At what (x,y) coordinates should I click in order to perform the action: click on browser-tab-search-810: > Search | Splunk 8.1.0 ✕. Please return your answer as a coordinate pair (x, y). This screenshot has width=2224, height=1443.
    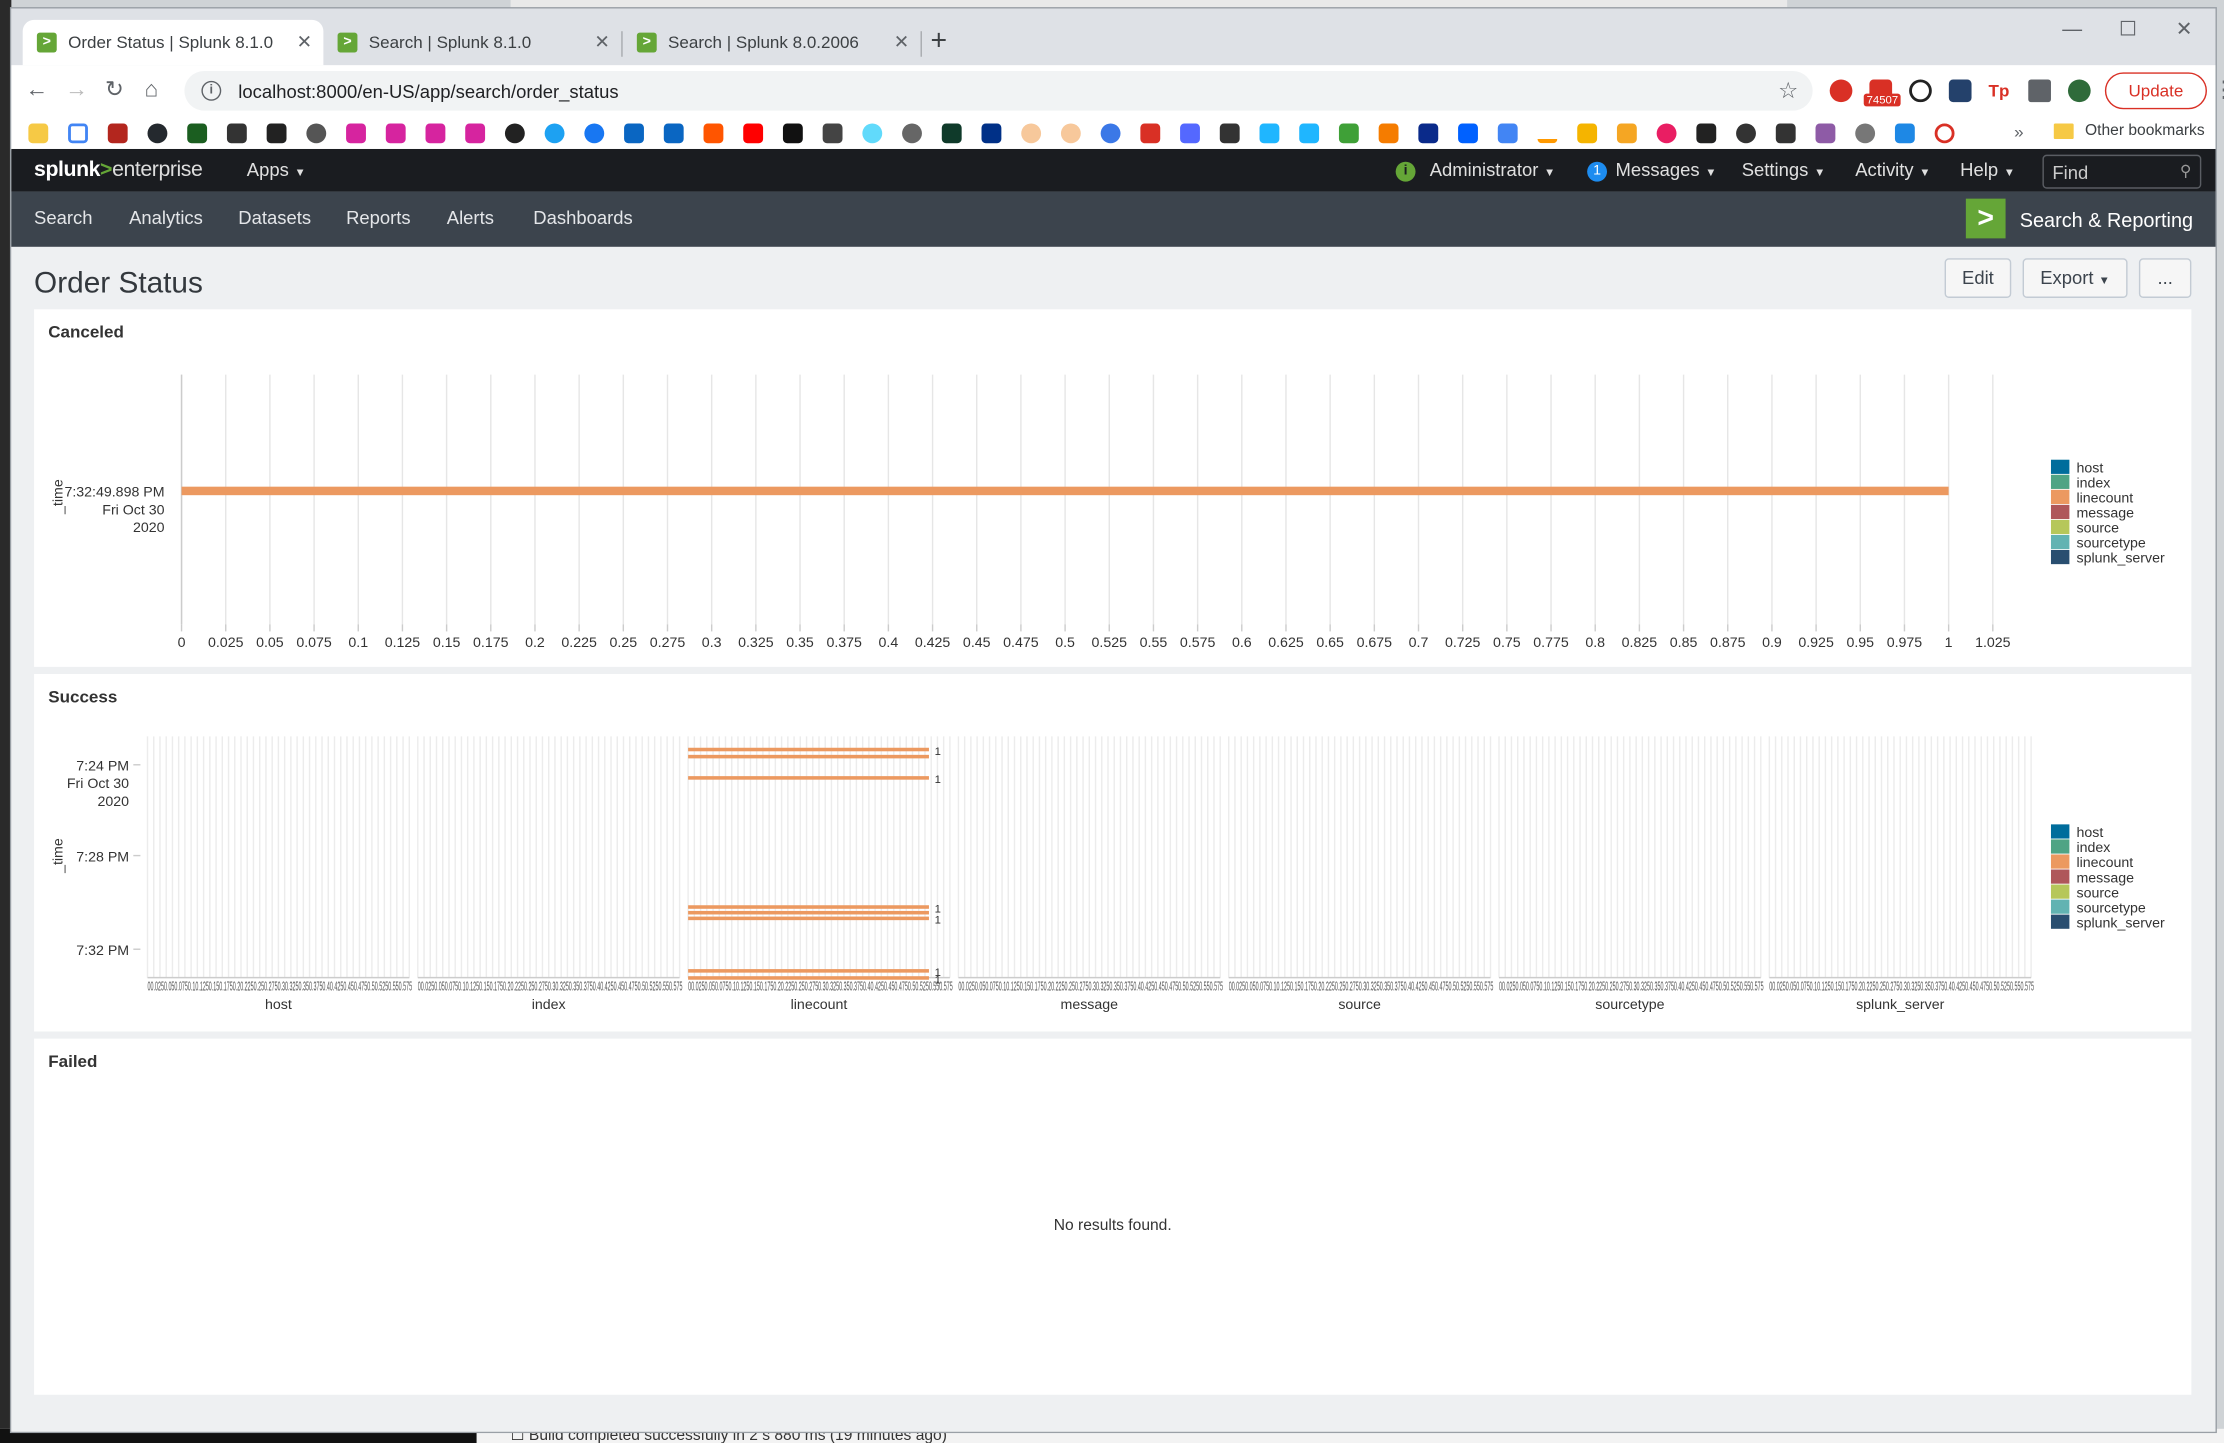
    Looking at the image, I should click on (472, 42).